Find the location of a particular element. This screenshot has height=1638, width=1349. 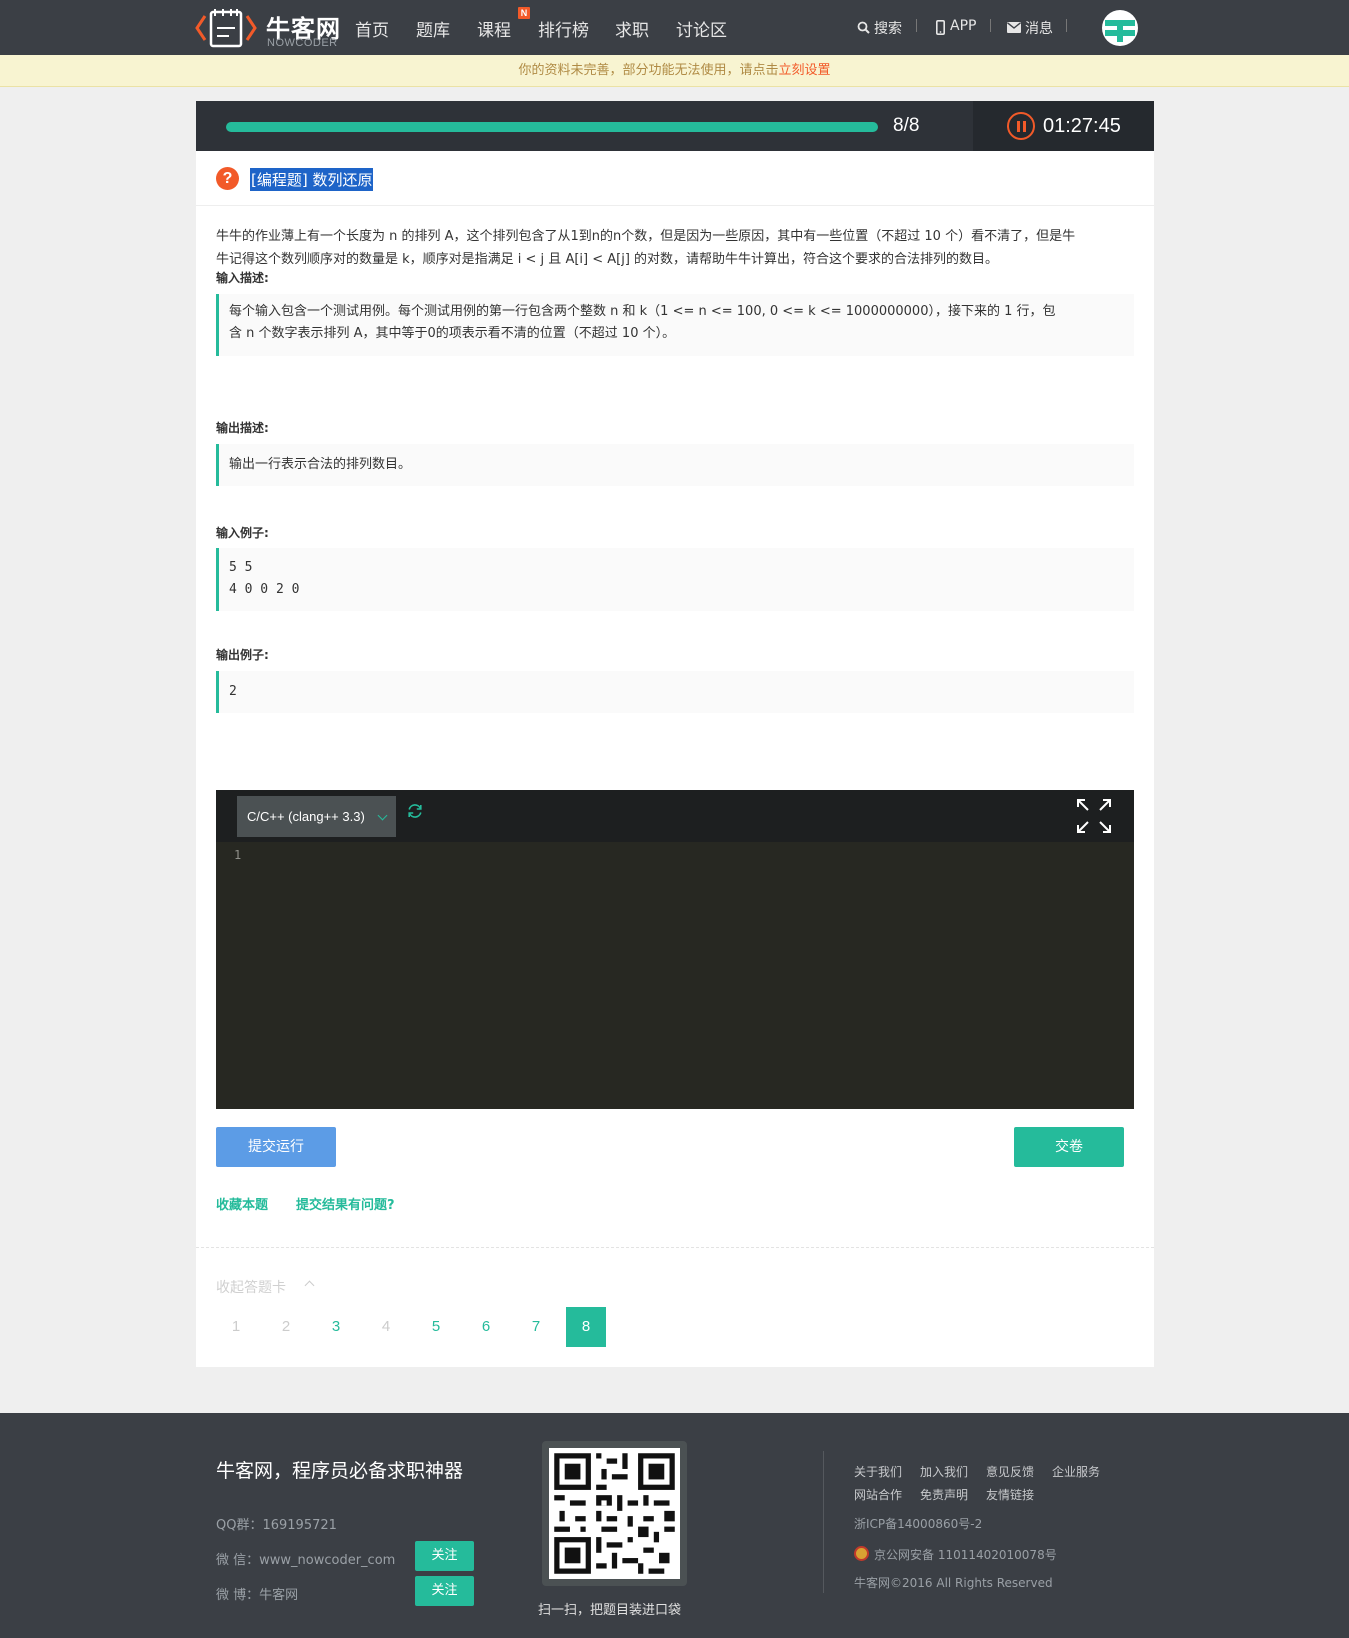

sample-output: 2 is located at coordinates (675, 692).